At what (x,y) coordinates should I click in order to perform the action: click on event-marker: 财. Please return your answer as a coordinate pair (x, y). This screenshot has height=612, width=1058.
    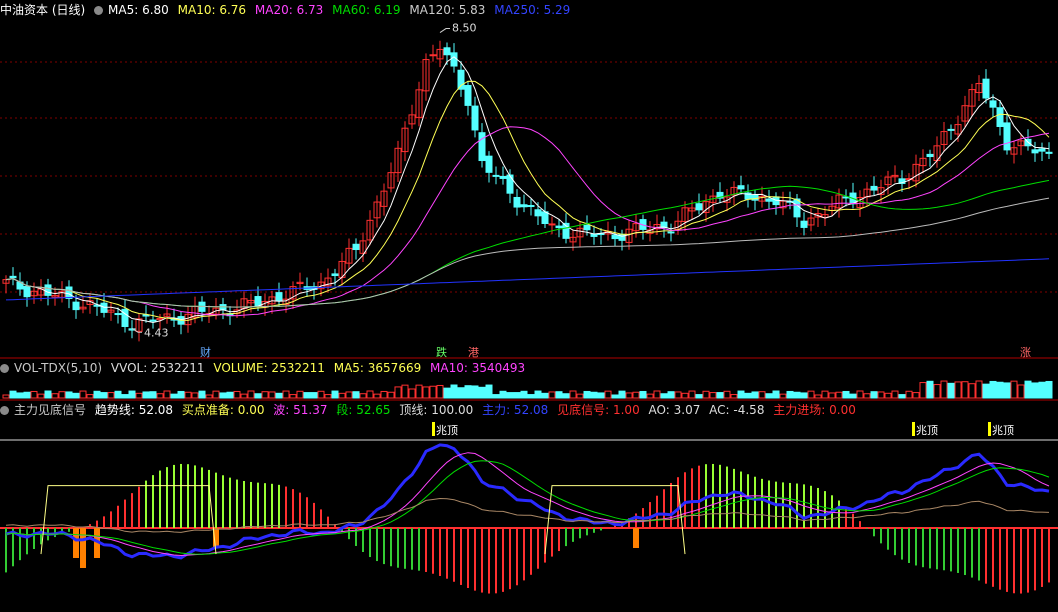
    Looking at the image, I should click on (205, 352).